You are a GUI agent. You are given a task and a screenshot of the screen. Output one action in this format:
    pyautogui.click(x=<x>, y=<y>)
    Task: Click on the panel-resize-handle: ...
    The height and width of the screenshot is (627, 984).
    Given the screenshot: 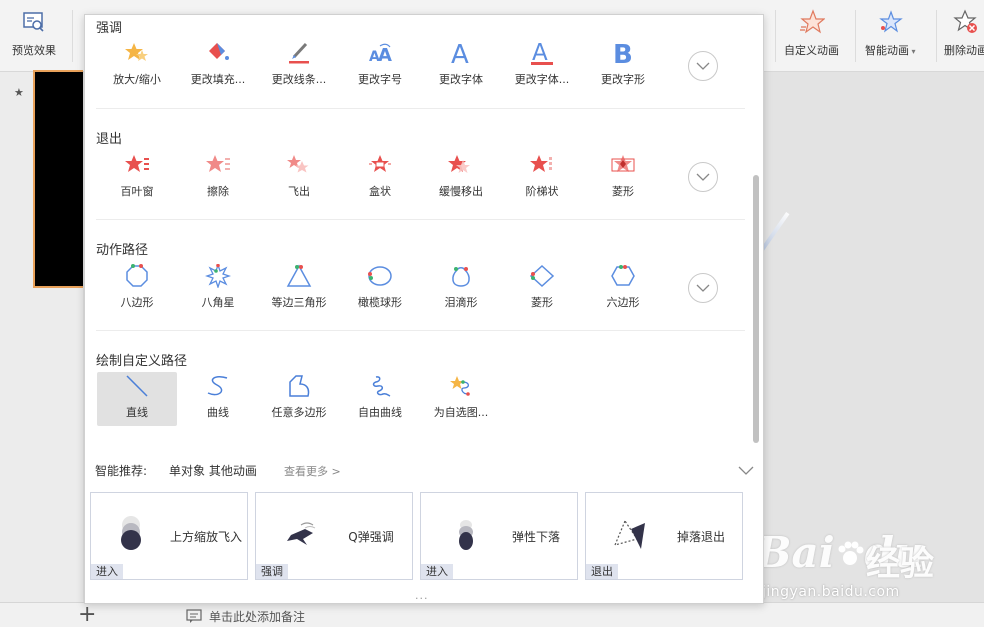 What is the action you would take?
    pyautogui.click(x=422, y=595)
    